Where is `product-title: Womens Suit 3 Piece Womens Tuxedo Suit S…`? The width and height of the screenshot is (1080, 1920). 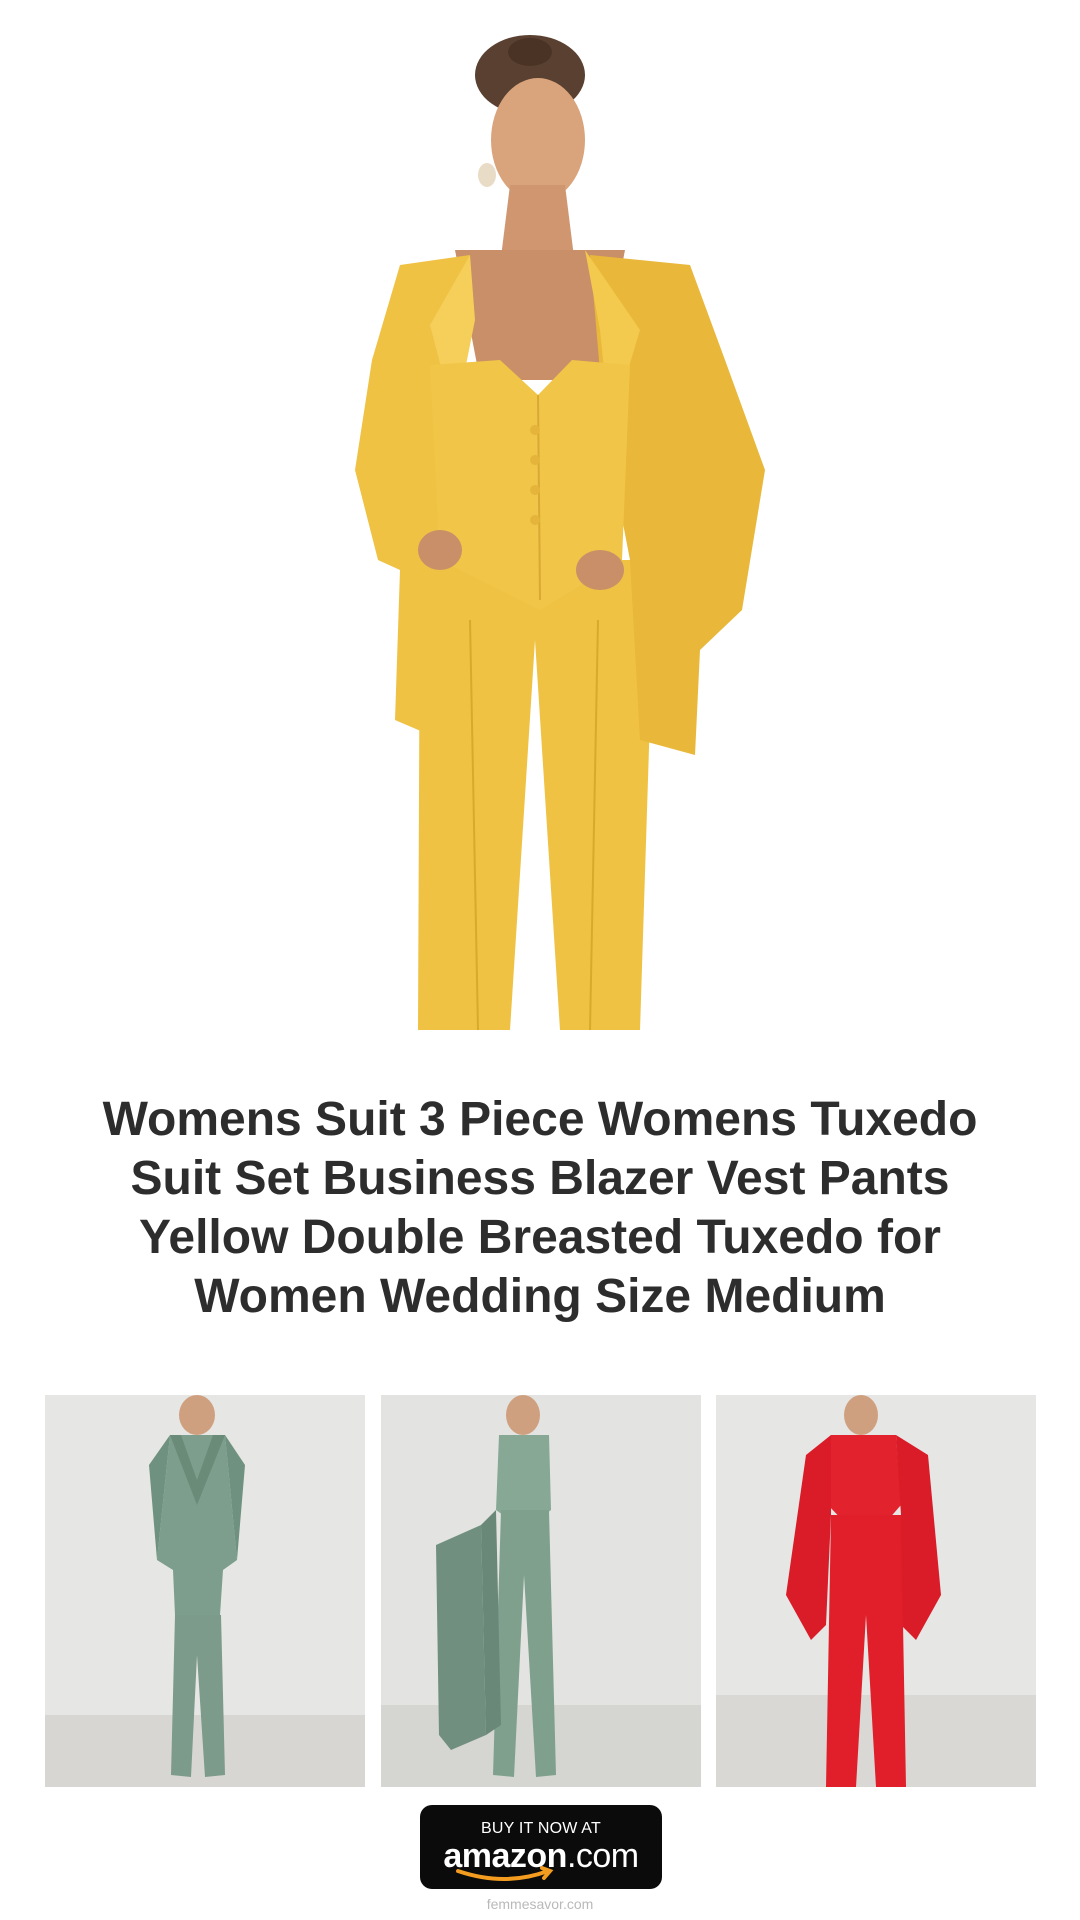 product-title: Womens Suit 3 Piece Womens Tuxedo Suit S… is located at coordinates (540, 1208).